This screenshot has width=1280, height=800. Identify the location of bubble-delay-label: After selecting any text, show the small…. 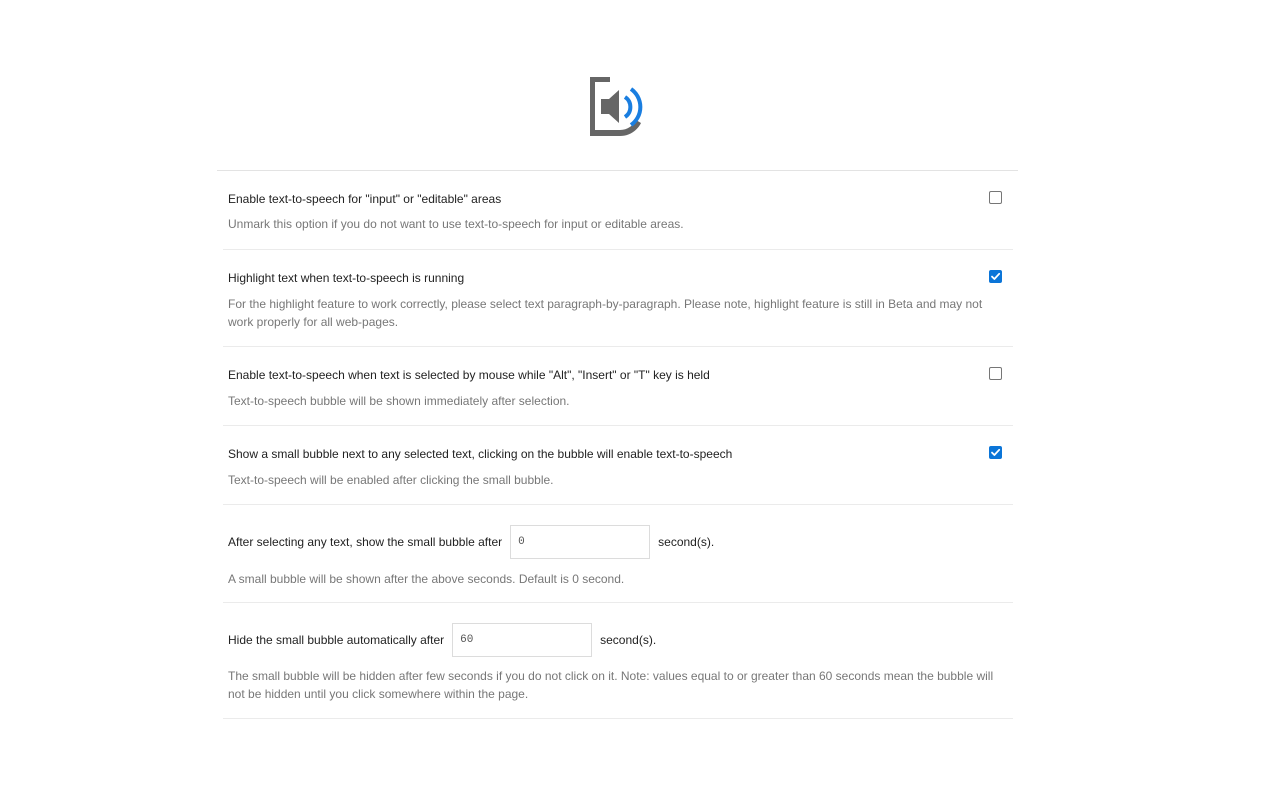
(365, 542).